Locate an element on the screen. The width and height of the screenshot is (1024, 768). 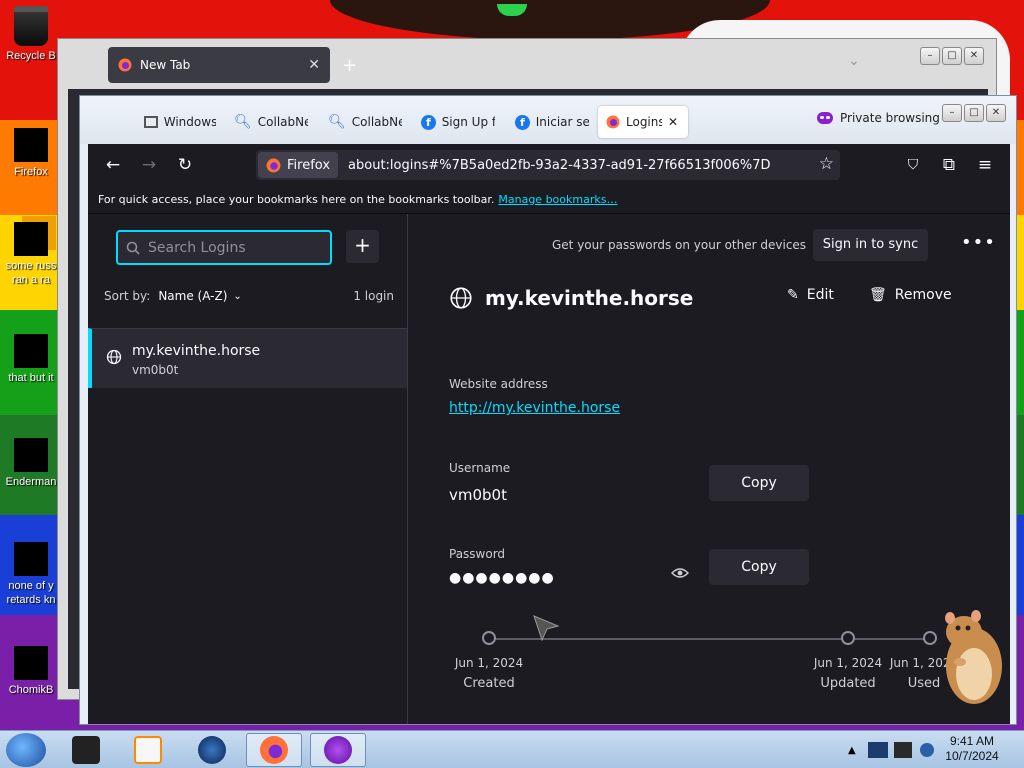
username-label: Username is located at coordinates (480, 468).